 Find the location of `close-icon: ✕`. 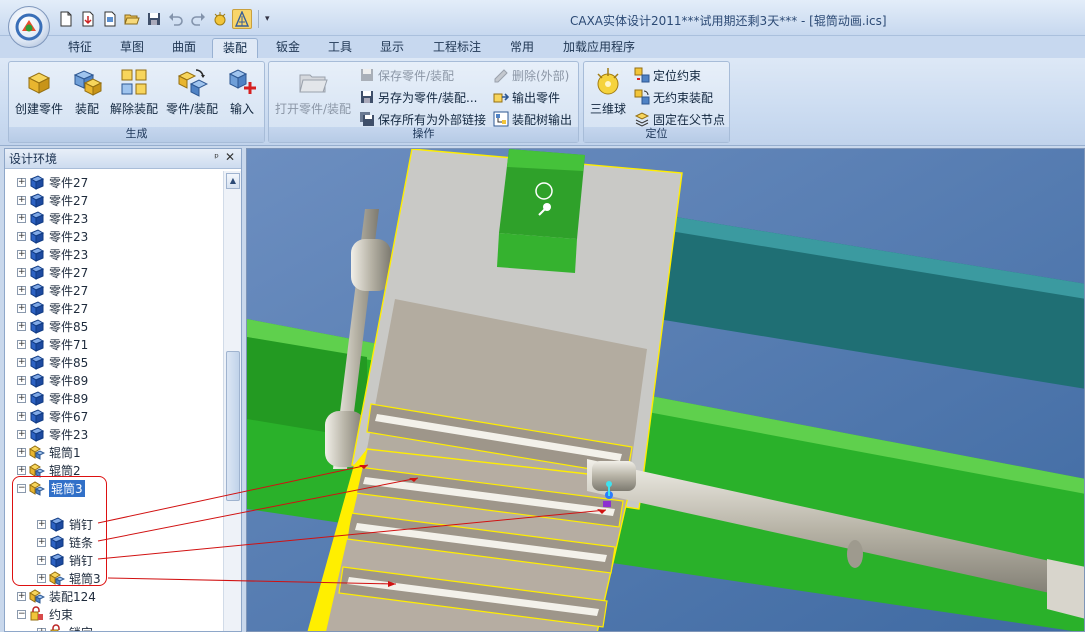

close-icon: ✕ is located at coordinates (230, 157).